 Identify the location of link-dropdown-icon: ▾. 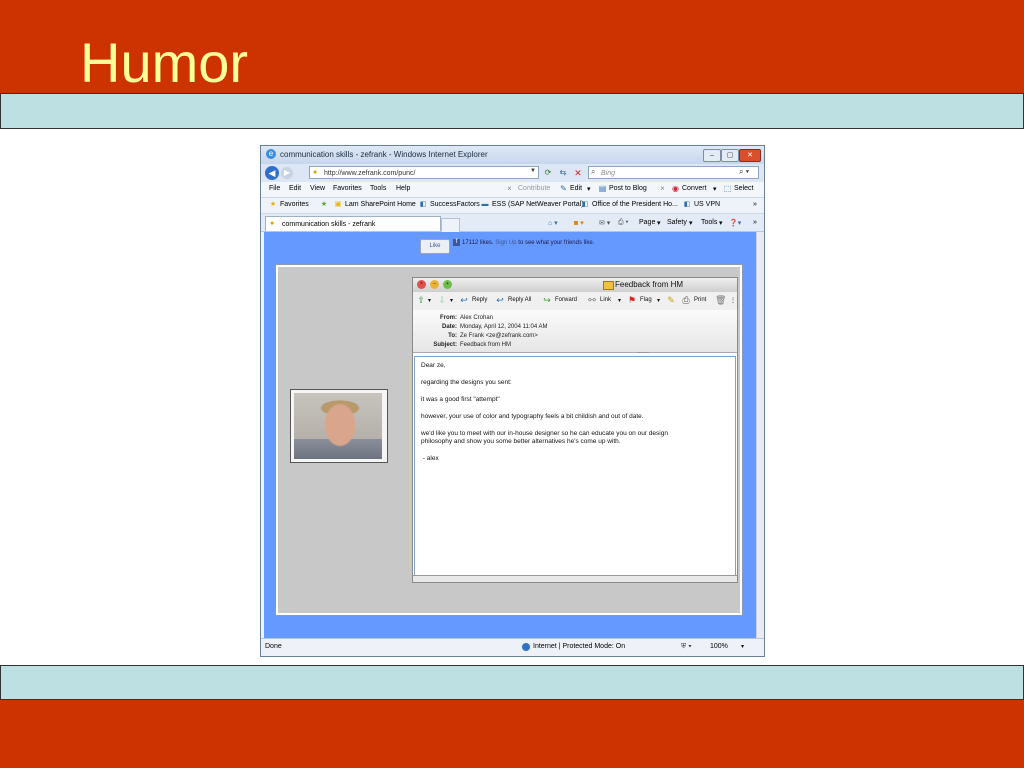
(619, 300).